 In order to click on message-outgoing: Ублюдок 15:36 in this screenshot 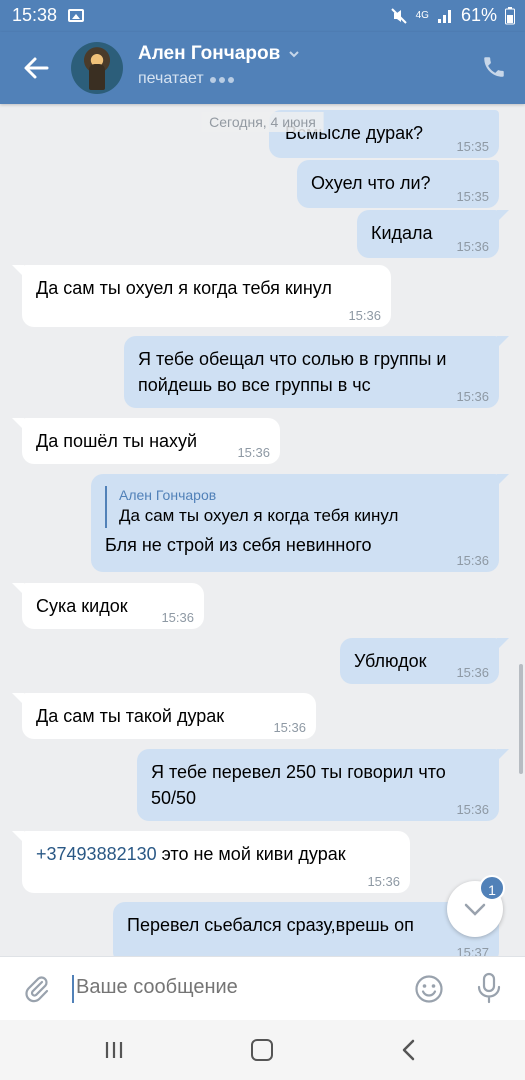, I will do `click(424, 661)`.